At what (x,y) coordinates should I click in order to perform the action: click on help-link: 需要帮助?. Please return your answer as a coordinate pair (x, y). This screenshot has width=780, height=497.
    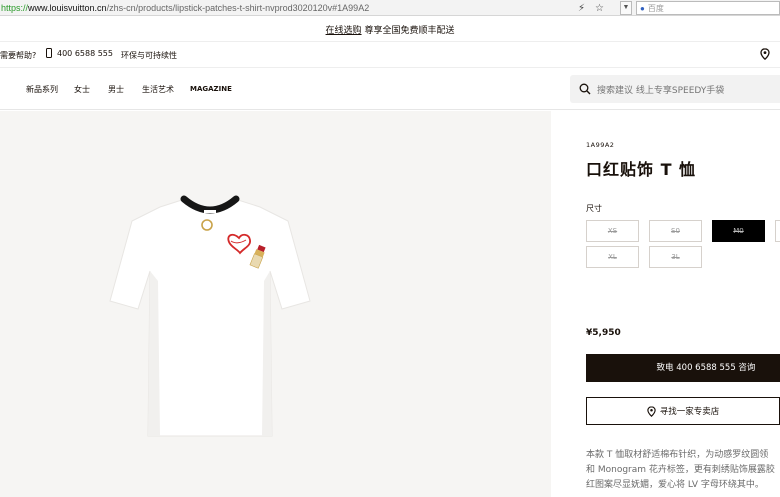
    Looking at the image, I should click on (18, 55).